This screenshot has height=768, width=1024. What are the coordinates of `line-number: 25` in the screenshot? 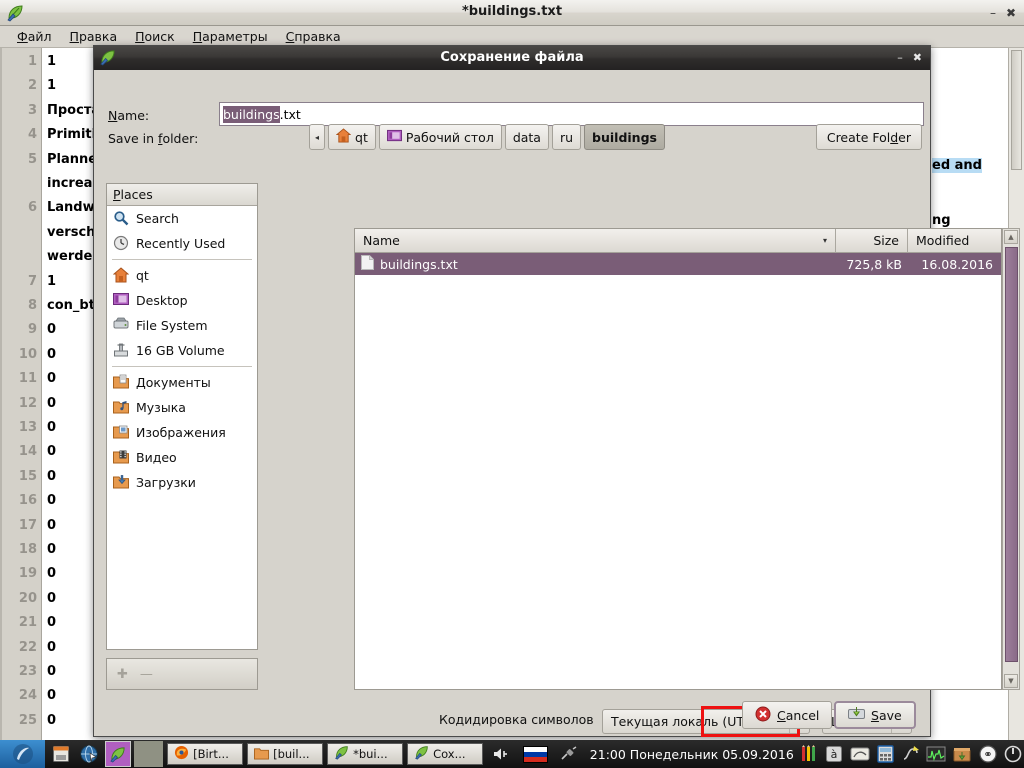 It's located at (27, 720).